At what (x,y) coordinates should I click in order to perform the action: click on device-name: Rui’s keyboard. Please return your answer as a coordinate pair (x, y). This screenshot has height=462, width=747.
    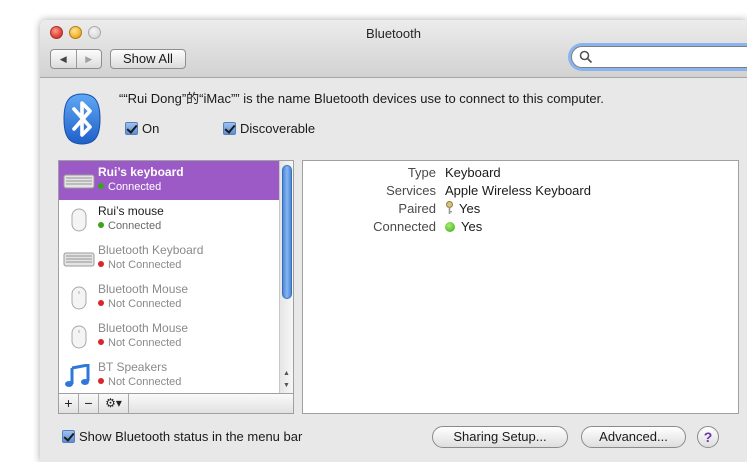
    Looking at the image, I should click on (141, 172).